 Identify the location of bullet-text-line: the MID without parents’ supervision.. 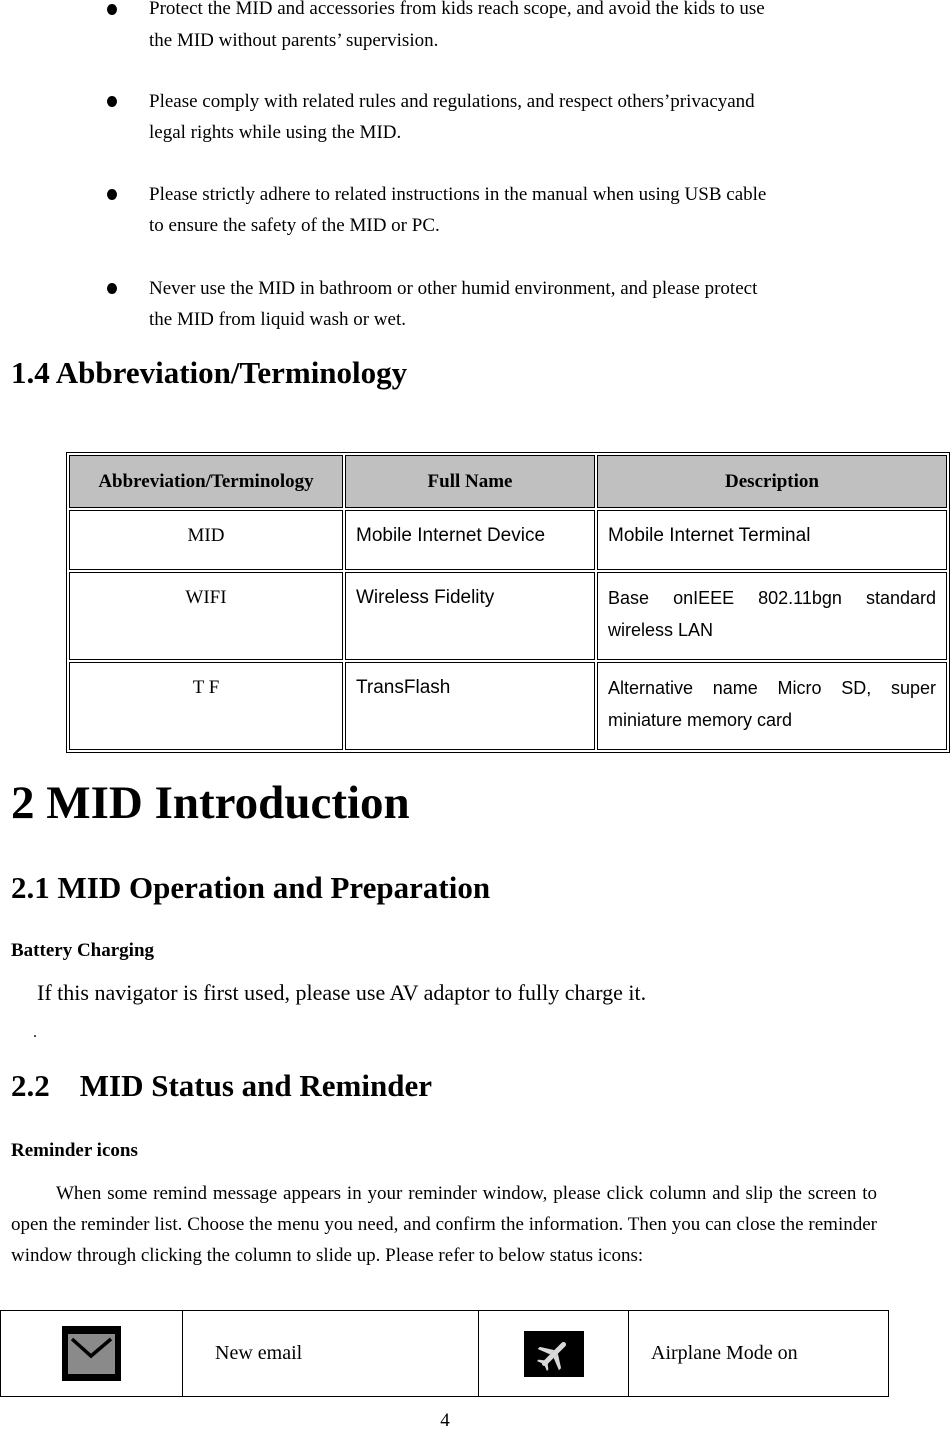
(294, 40).